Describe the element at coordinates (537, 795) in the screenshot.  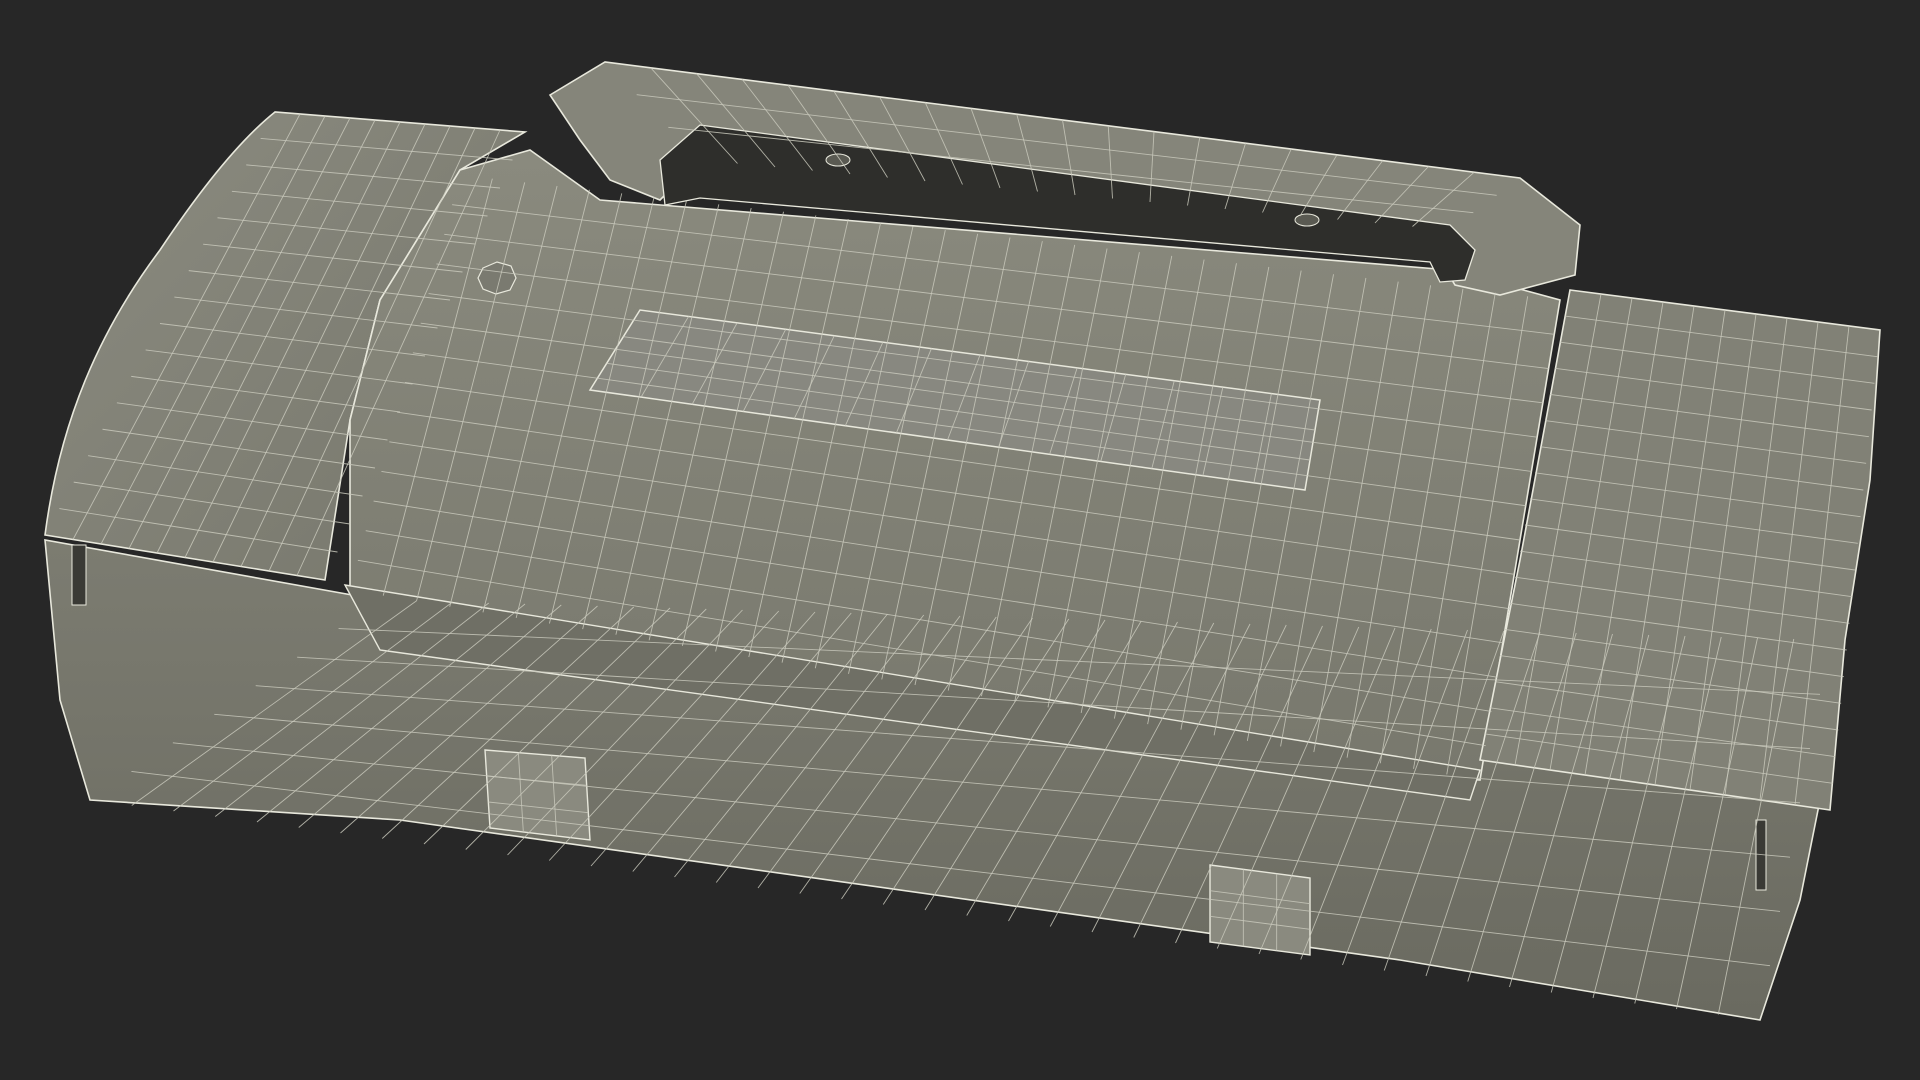
I see `front-clasp-left` at that location.